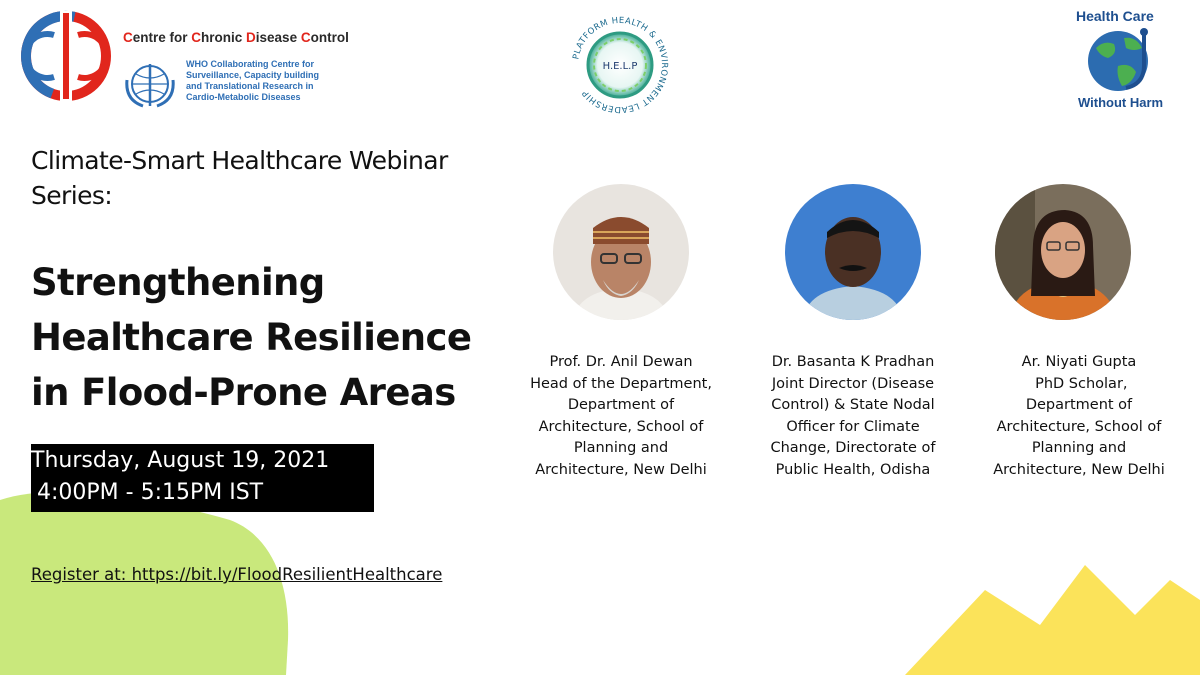 The height and width of the screenshot is (675, 1200). I want to click on speaker-photo-niyati-gupta, so click(1063, 252).